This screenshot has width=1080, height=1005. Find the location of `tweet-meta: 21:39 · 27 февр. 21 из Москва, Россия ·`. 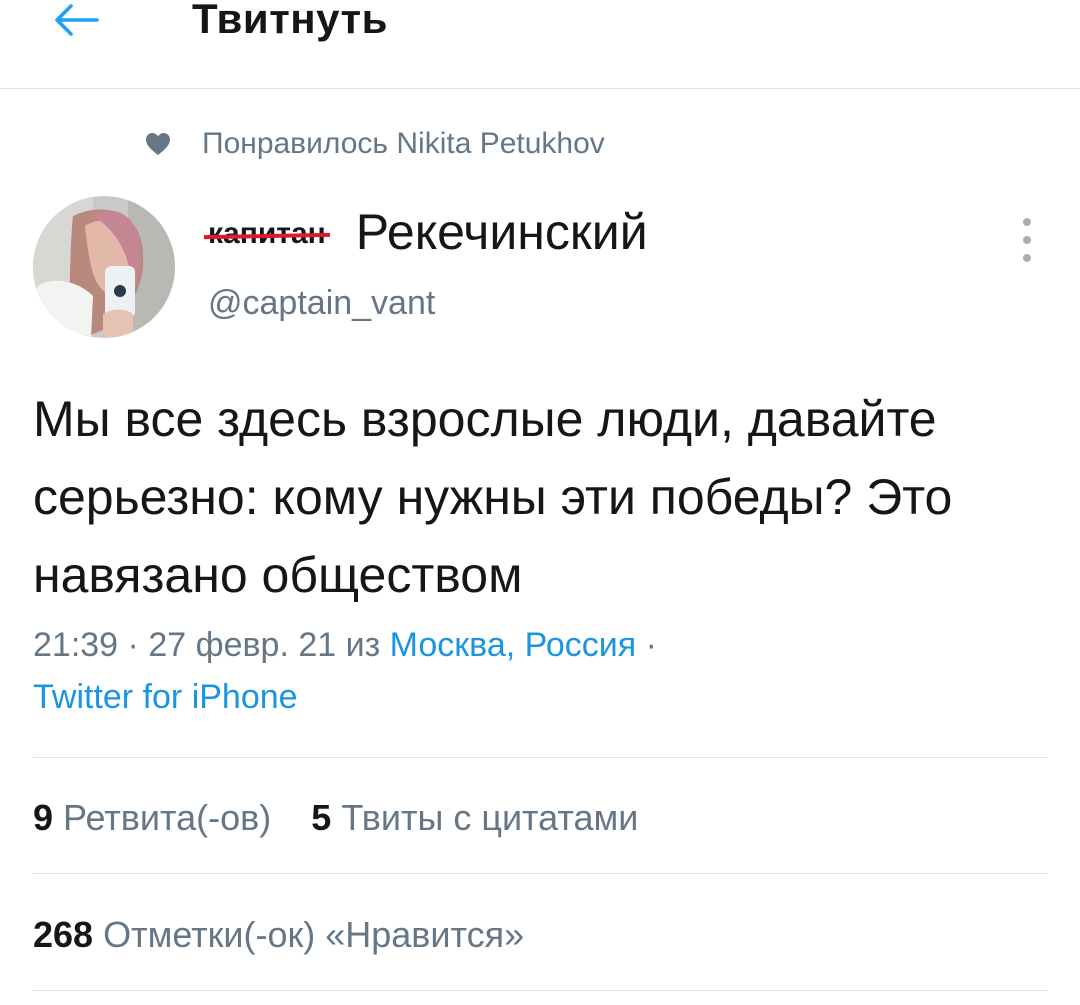

tweet-meta: 21:39 · 27 февр. 21 из Москва, Россия · is located at coordinates (345, 645).